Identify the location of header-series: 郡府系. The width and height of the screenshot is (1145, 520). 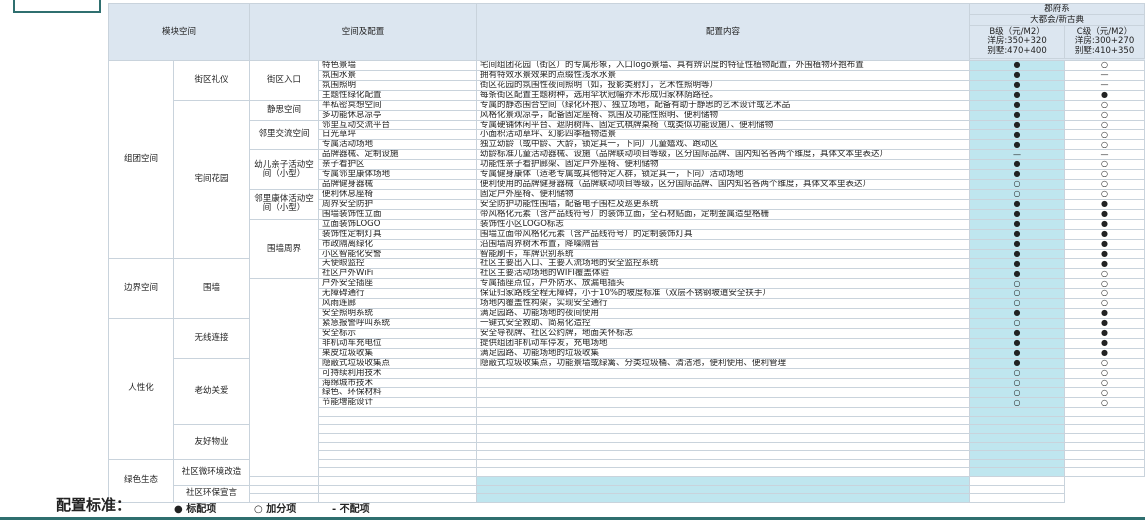
(1057, 9).